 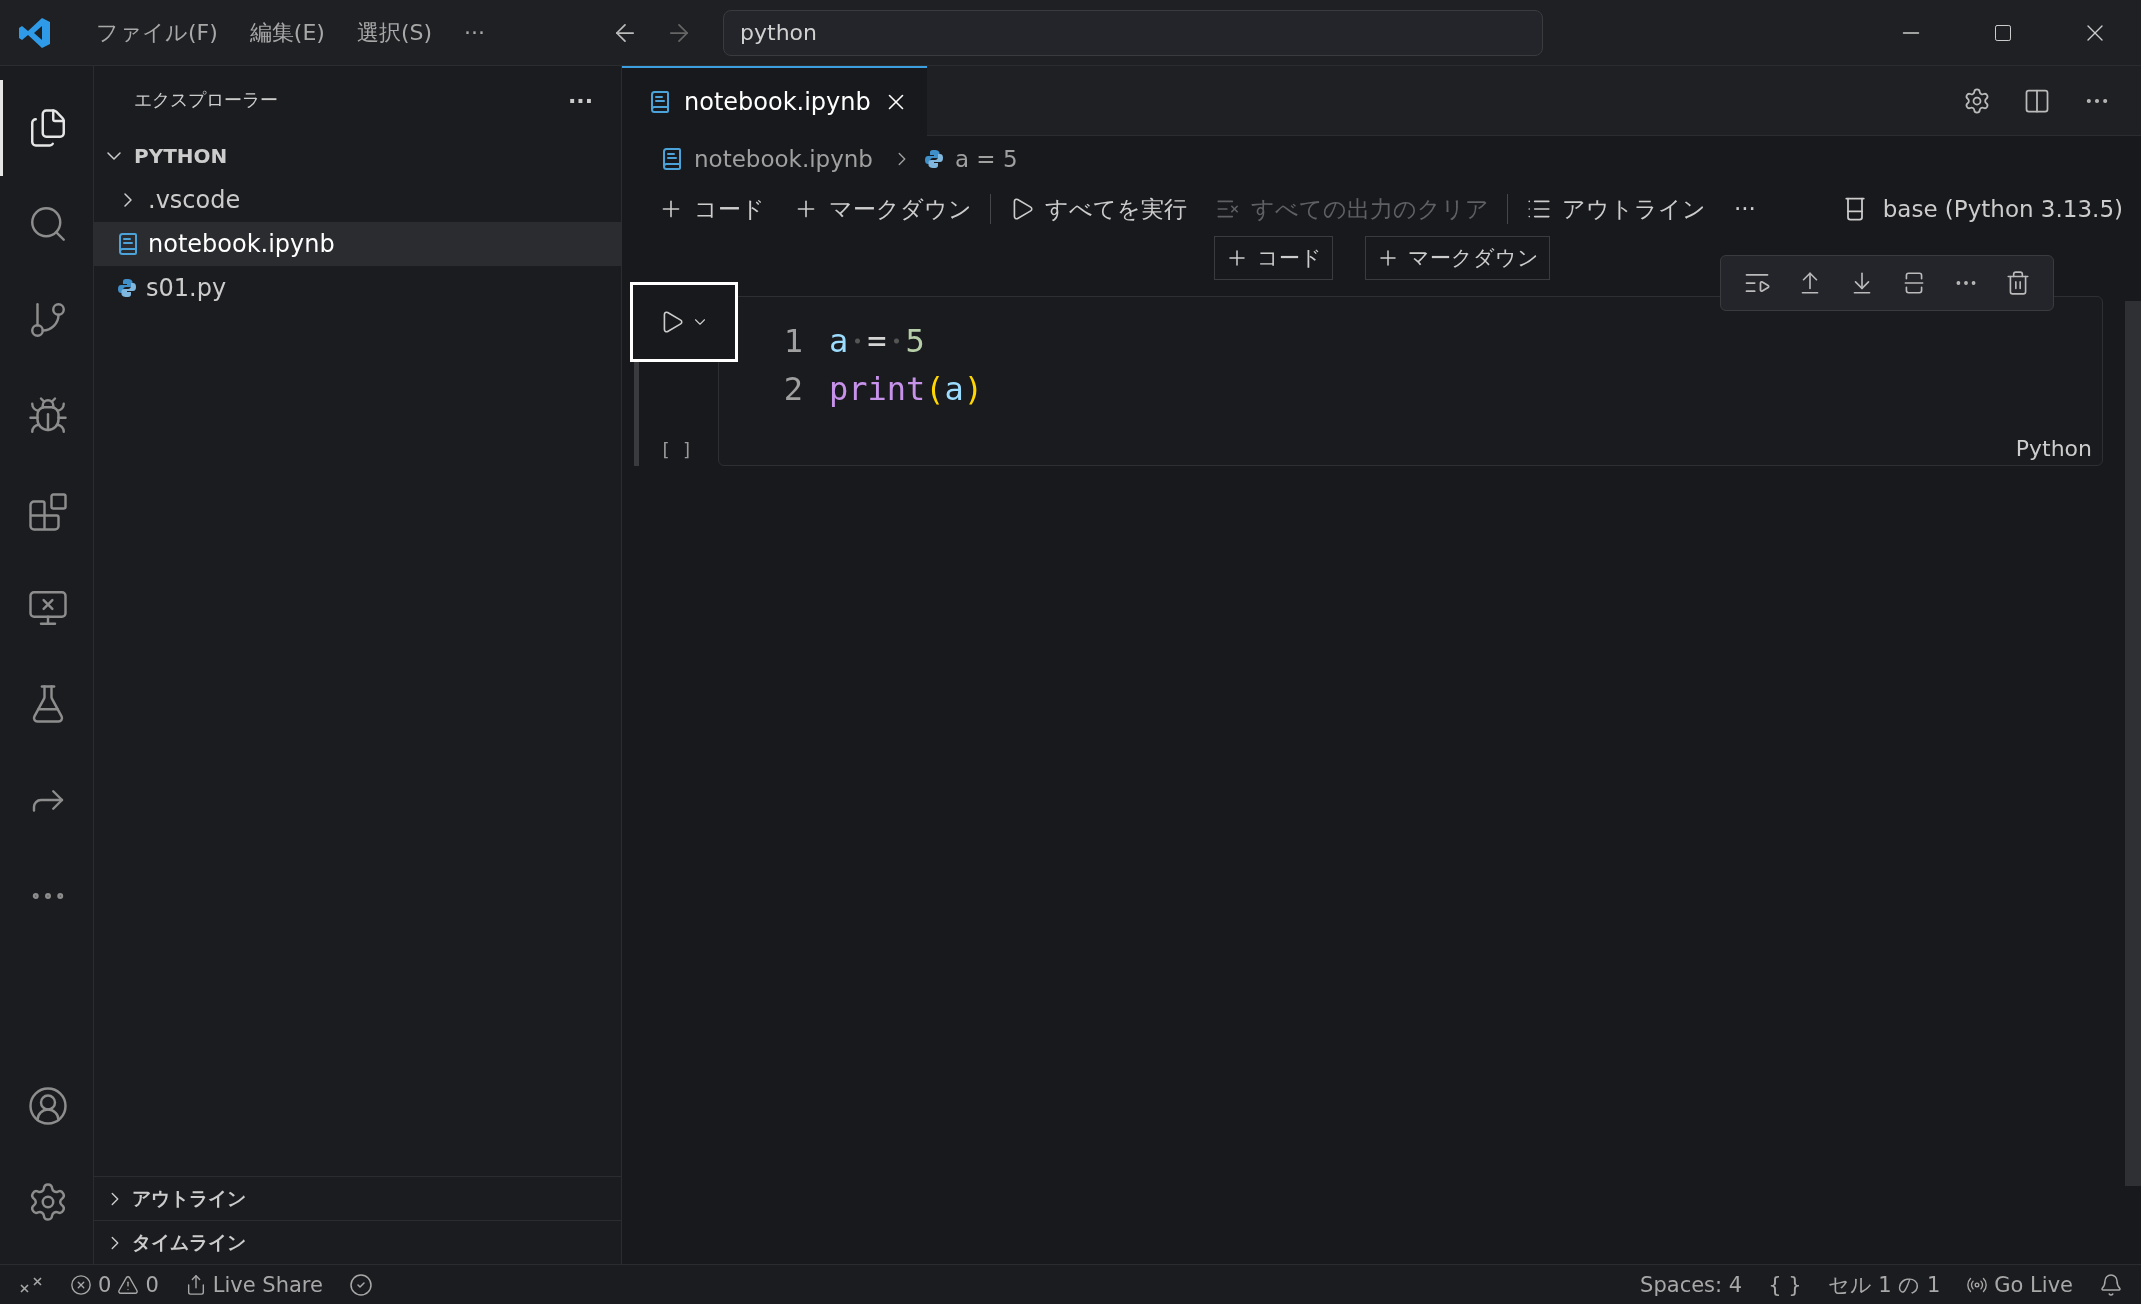 I want to click on file-tree-item: .vscode, so click(x=357, y=200).